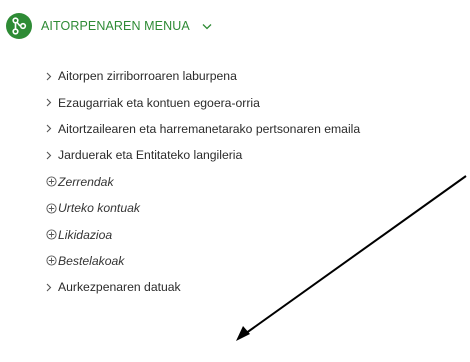 Image resolution: width=470 pixels, height=362 pixels. What do you see at coordinates (203, 234) in the screenshot?
I see `menu-group-likidazioa: Likidazioa` at bounding box center [203, 234].